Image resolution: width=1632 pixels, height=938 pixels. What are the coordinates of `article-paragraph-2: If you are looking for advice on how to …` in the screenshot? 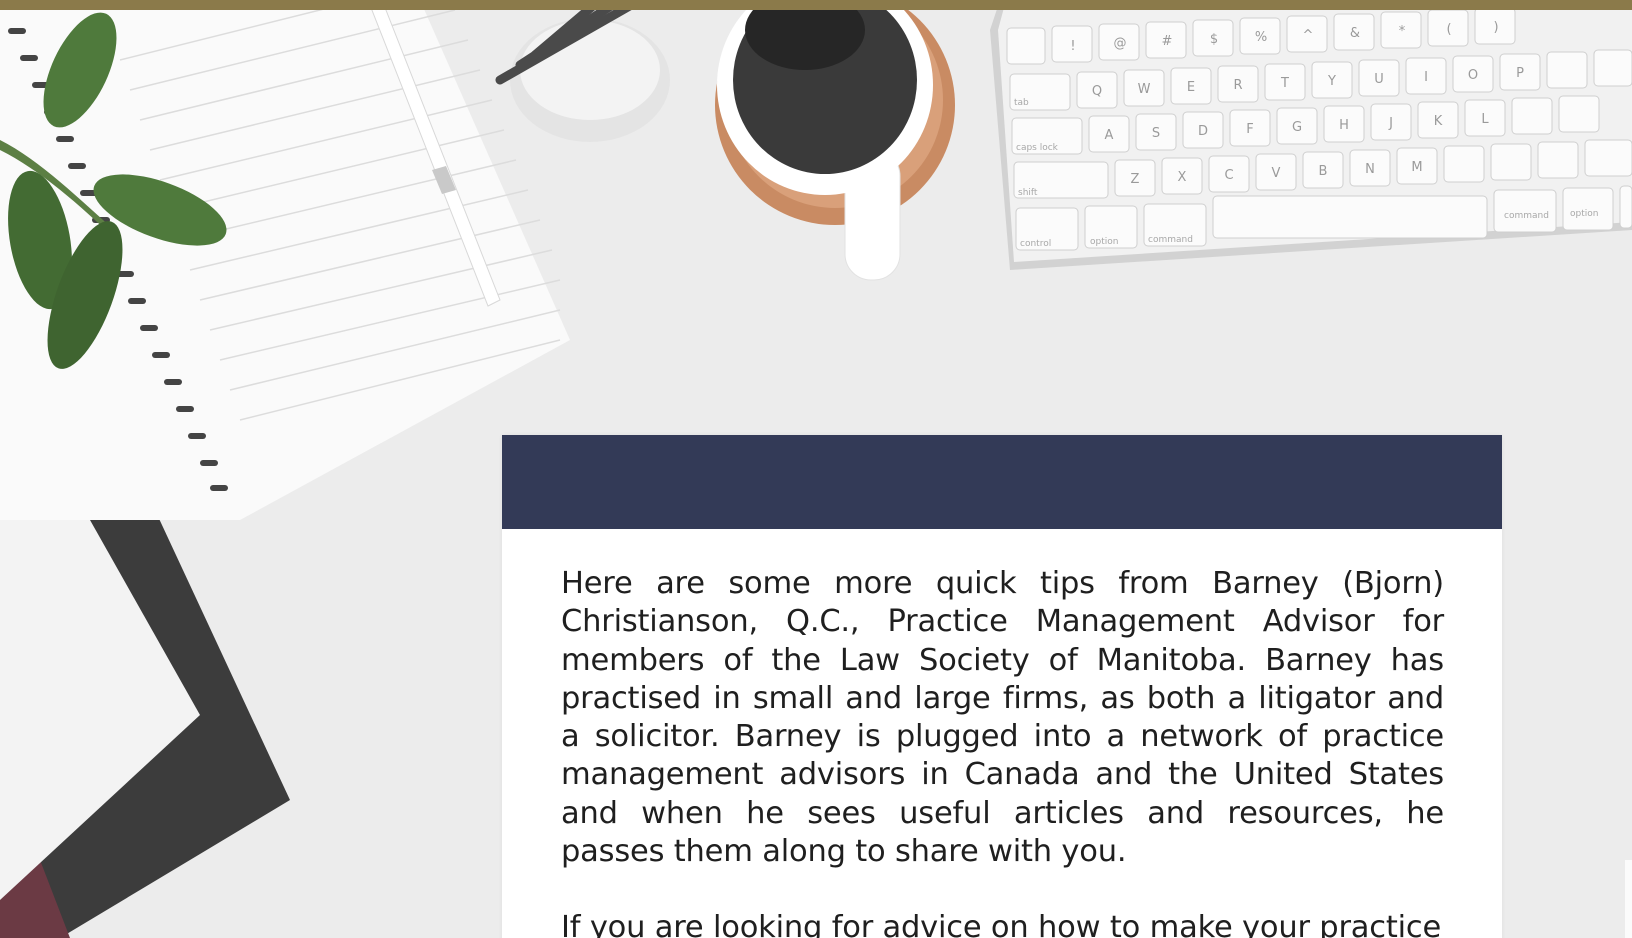 It's located at (1001, 924).